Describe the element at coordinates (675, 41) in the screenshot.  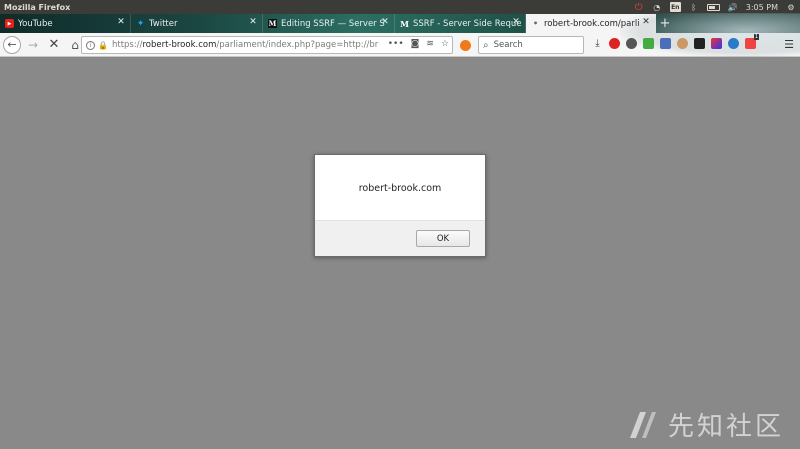
I see `extensions-toolbar: ⤓ 1` at that location.